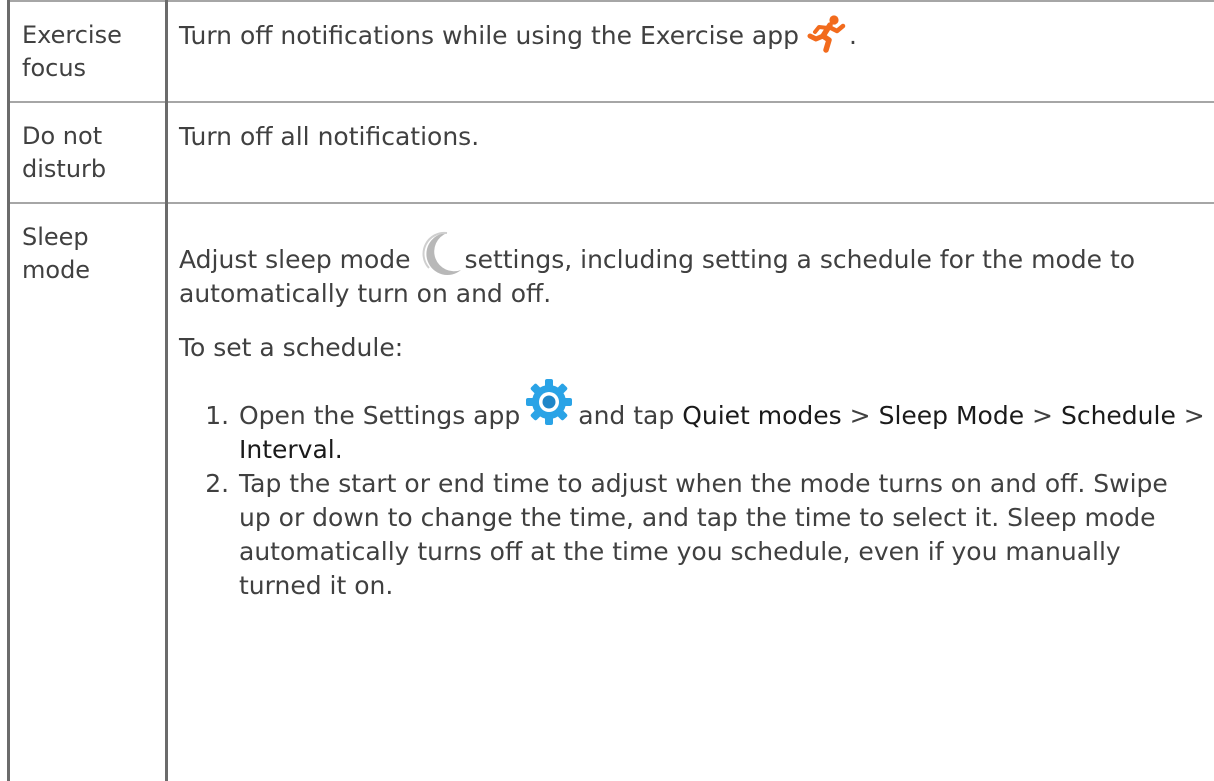  I want to click on step-item: Open the Settings app, so click(721, 433).